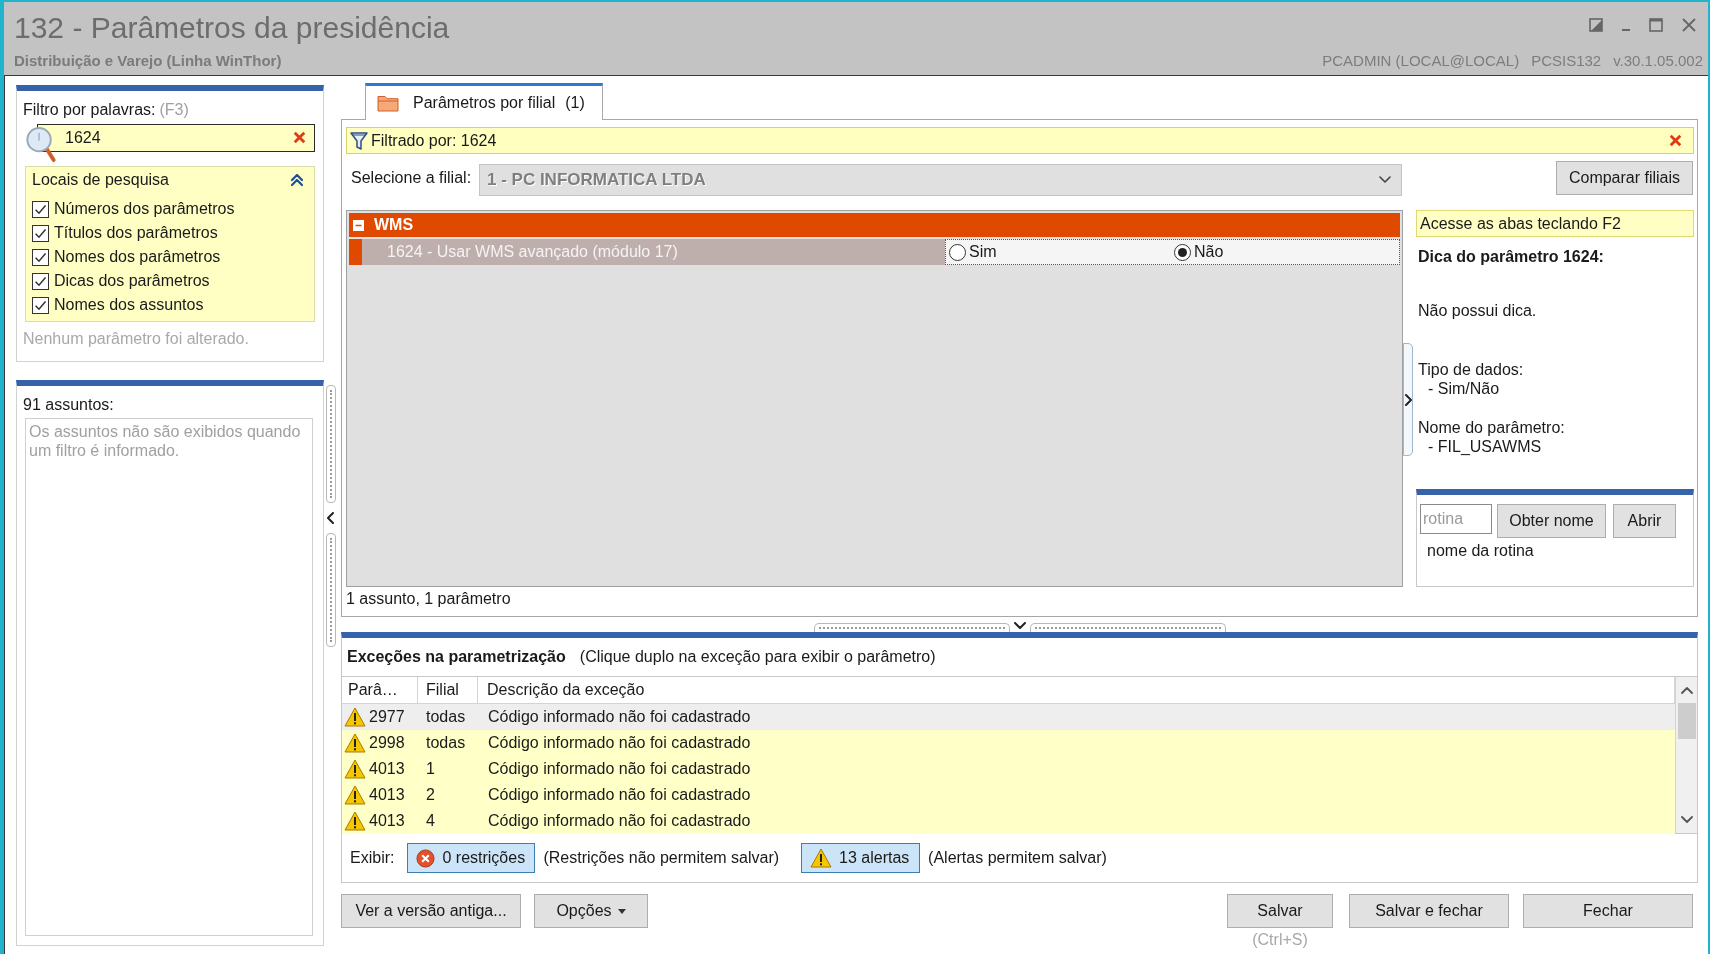  Describe the element at coordinates (456, 657) in the screenshot. I see `exceptions-title: Exceções na parametrização` at that location.